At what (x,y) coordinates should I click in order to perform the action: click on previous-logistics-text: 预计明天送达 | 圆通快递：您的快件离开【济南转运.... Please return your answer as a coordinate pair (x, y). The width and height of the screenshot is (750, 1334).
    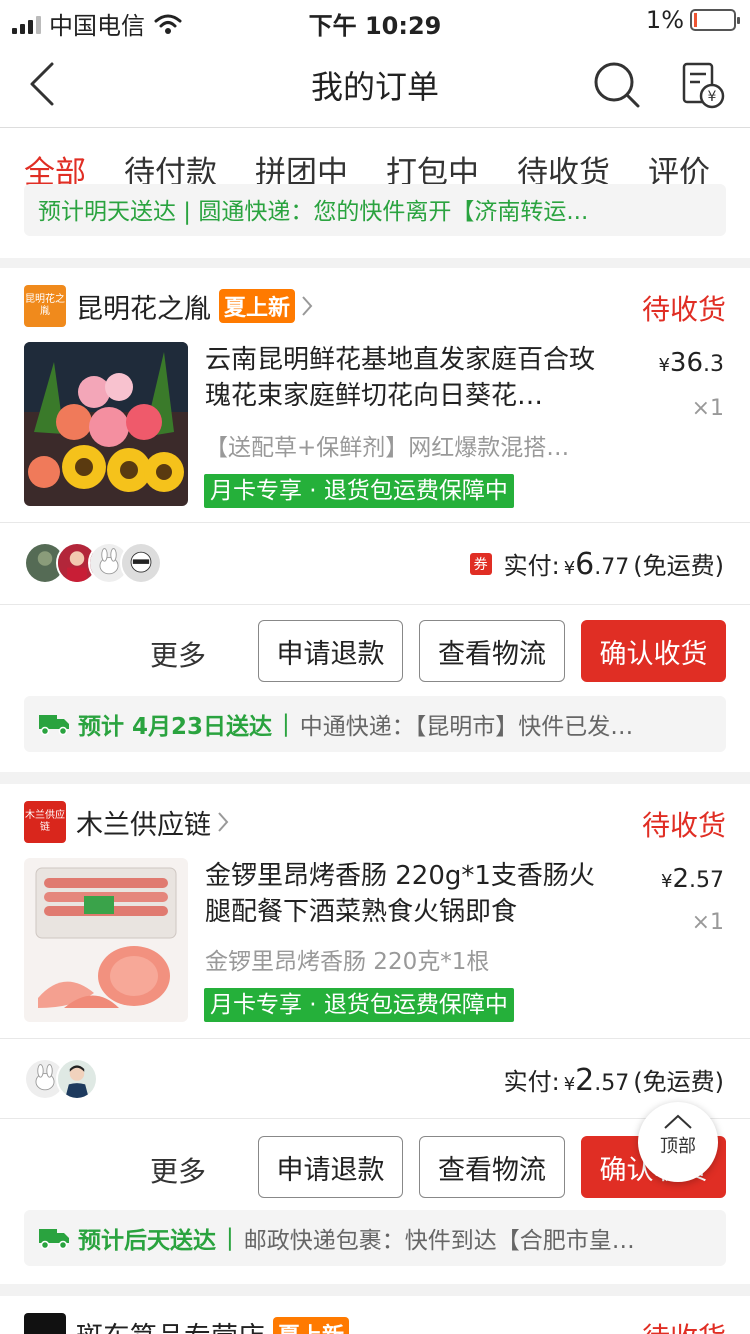
    Looking at the image, I should click on (313, 212).